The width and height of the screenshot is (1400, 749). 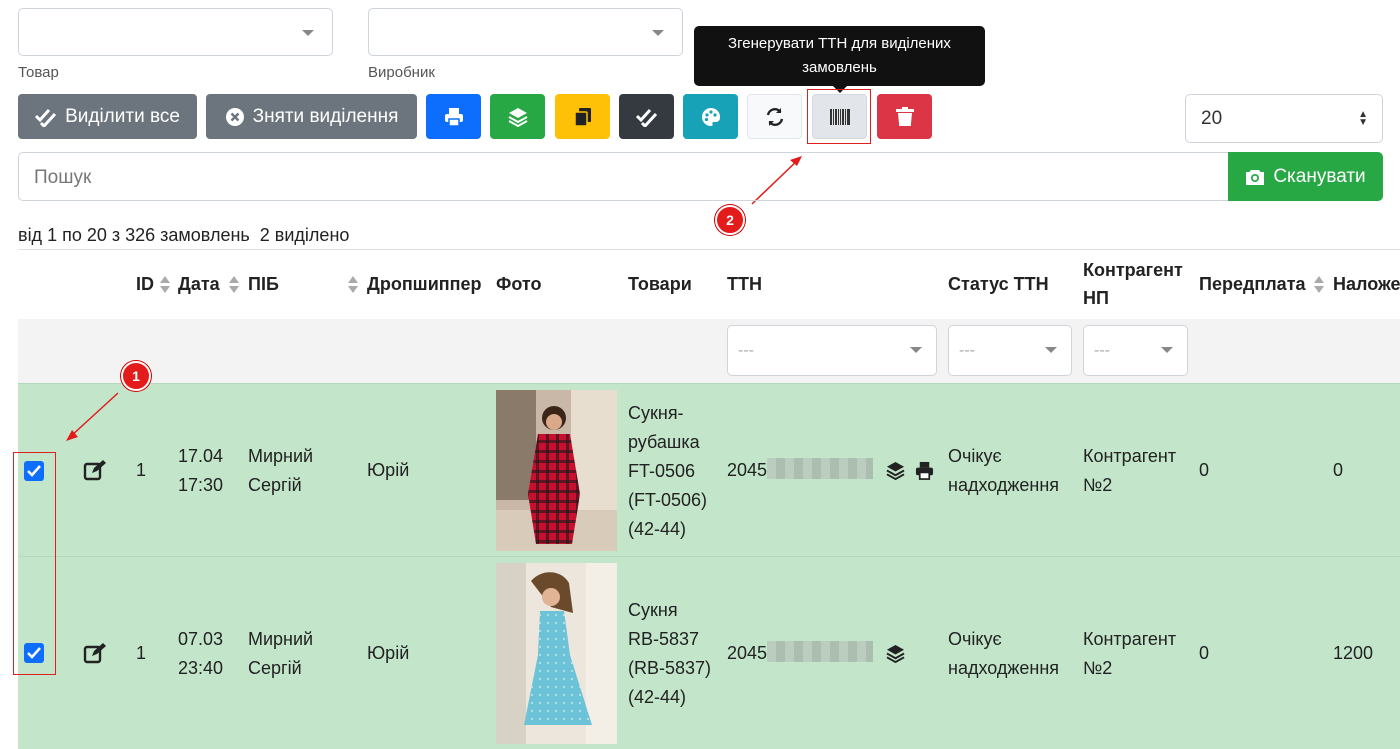 I want to click on annotation-marker-1: 1, so click(x=136, y=376).